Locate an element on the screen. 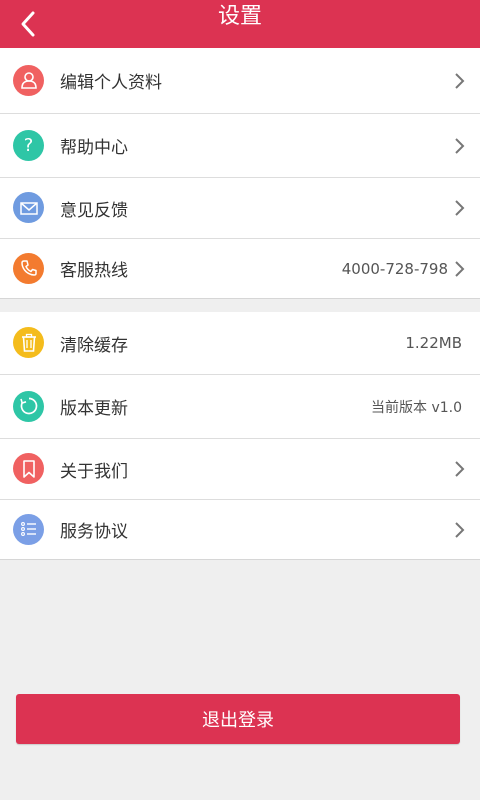 The width and height of the screenshot is (480, 800). settings-item-feedback: 意见反馈 is located at coordinates (240, 208).